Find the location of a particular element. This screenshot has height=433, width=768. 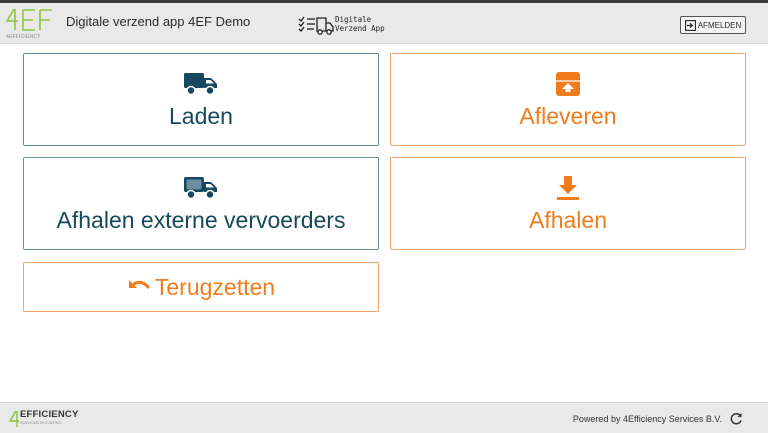

verzend-app-logo: Digitale Verzend App is located at coordinates (353, 25).